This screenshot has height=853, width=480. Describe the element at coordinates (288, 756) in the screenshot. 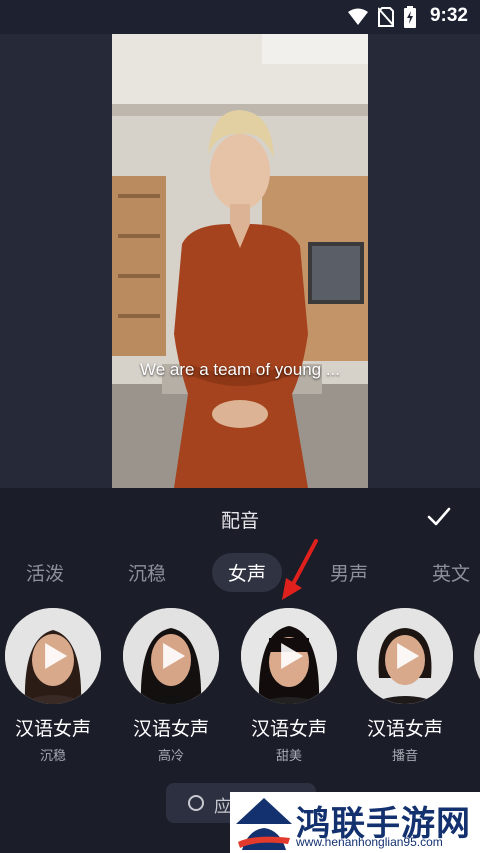

I see `voice-desc: 甜美` at that location.